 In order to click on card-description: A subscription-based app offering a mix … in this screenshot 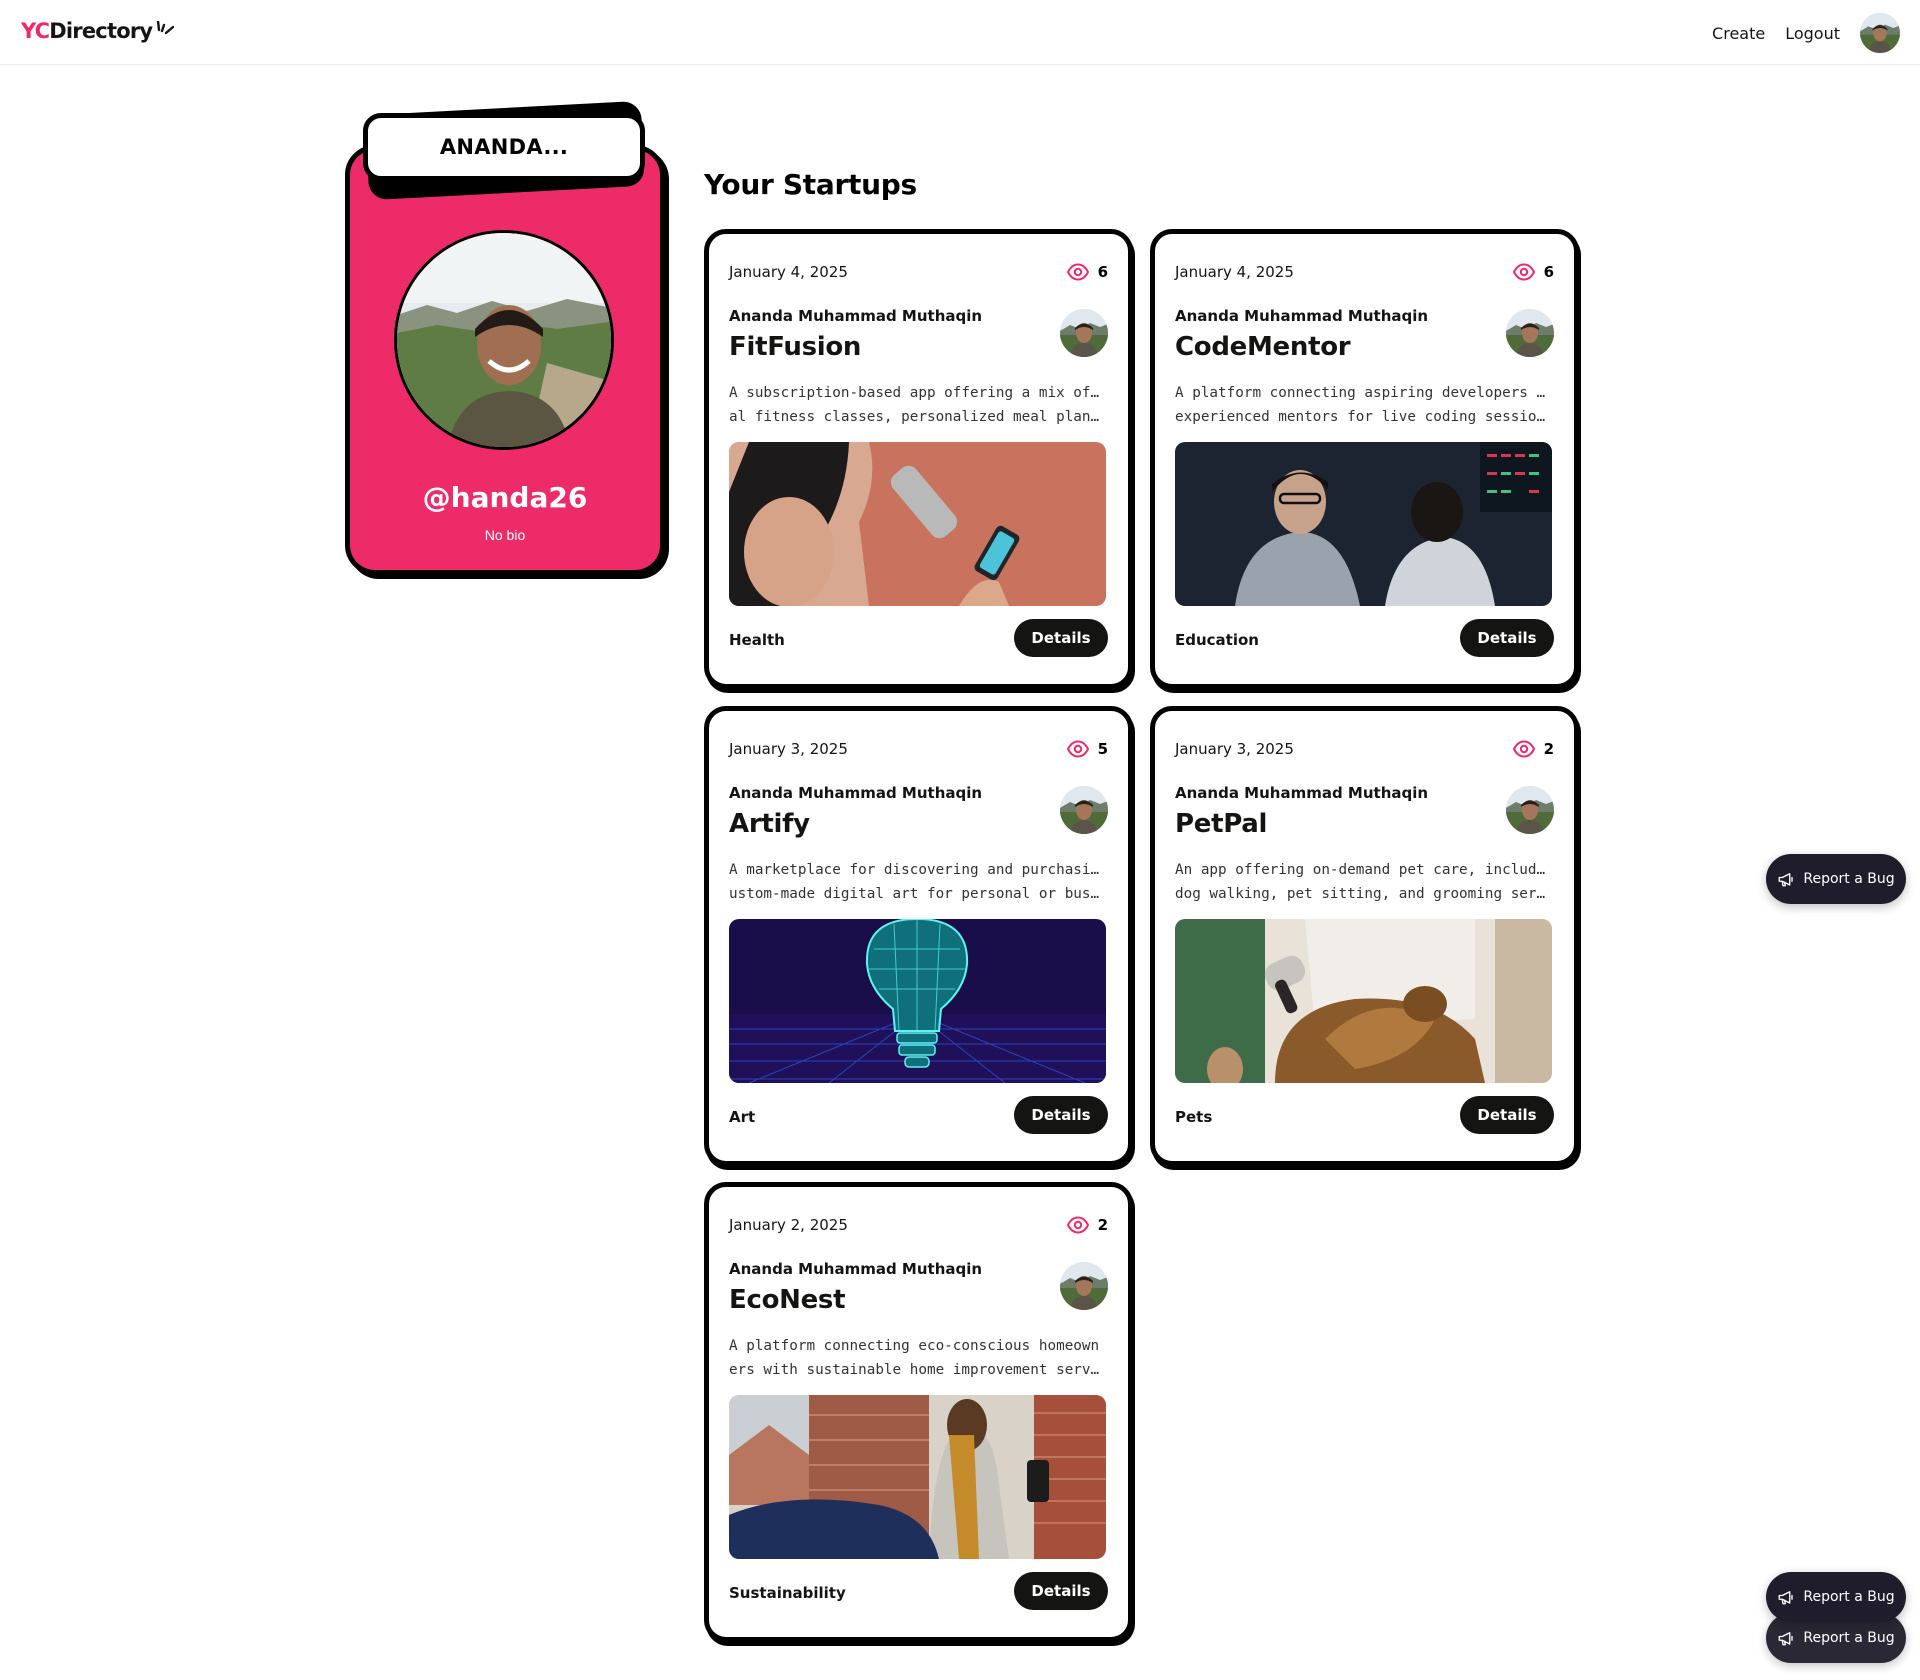, I will do `click(917, 405)`.